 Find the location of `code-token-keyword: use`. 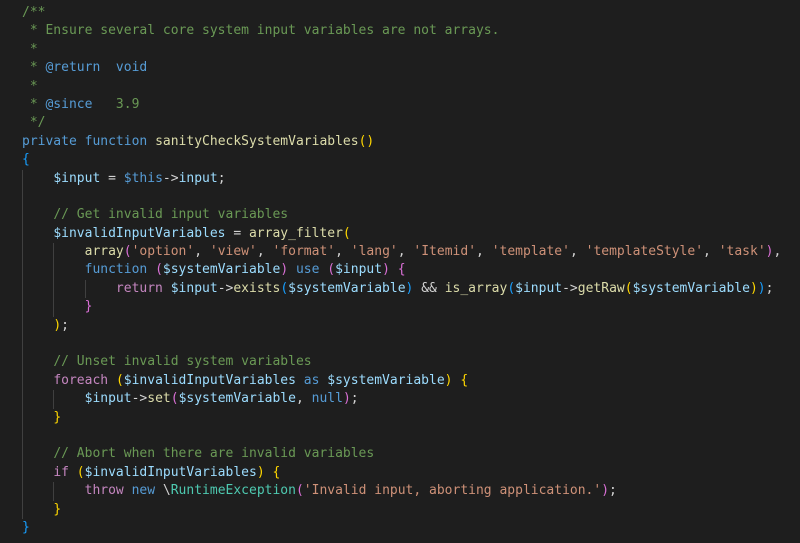

code-token-keyword: use is located at coordinates (307, 270).